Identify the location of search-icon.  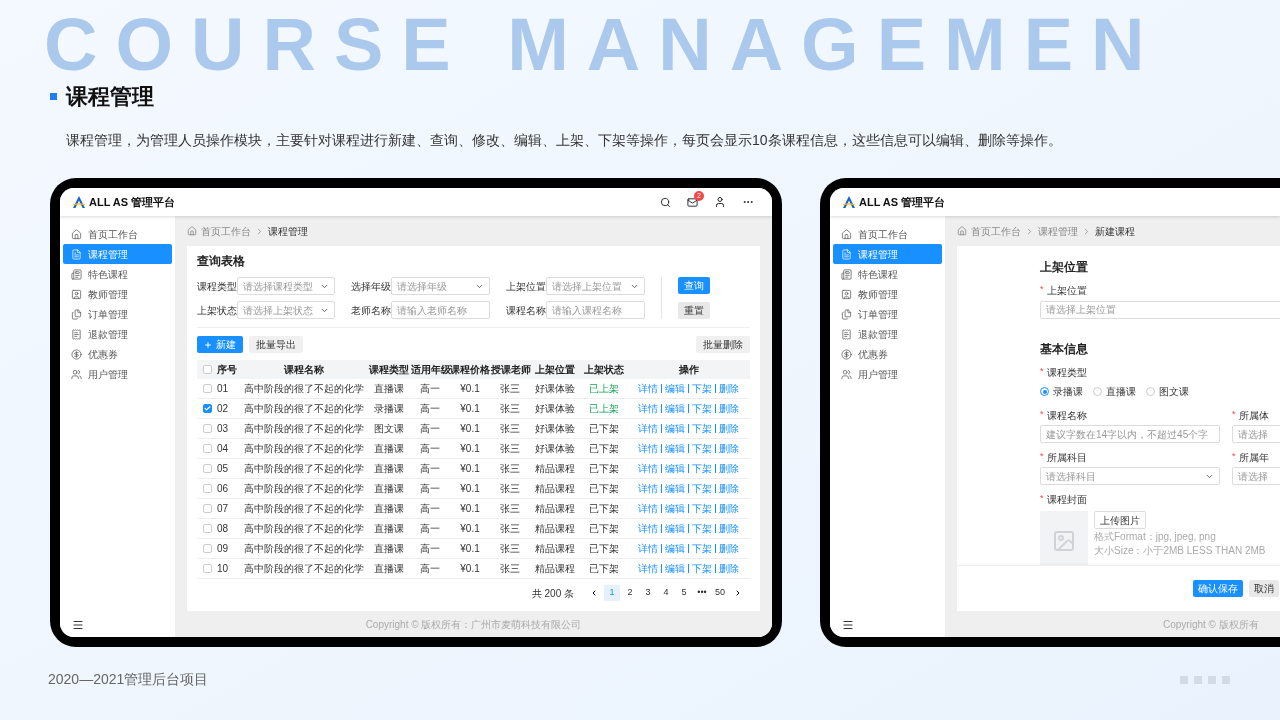
(665, 202).